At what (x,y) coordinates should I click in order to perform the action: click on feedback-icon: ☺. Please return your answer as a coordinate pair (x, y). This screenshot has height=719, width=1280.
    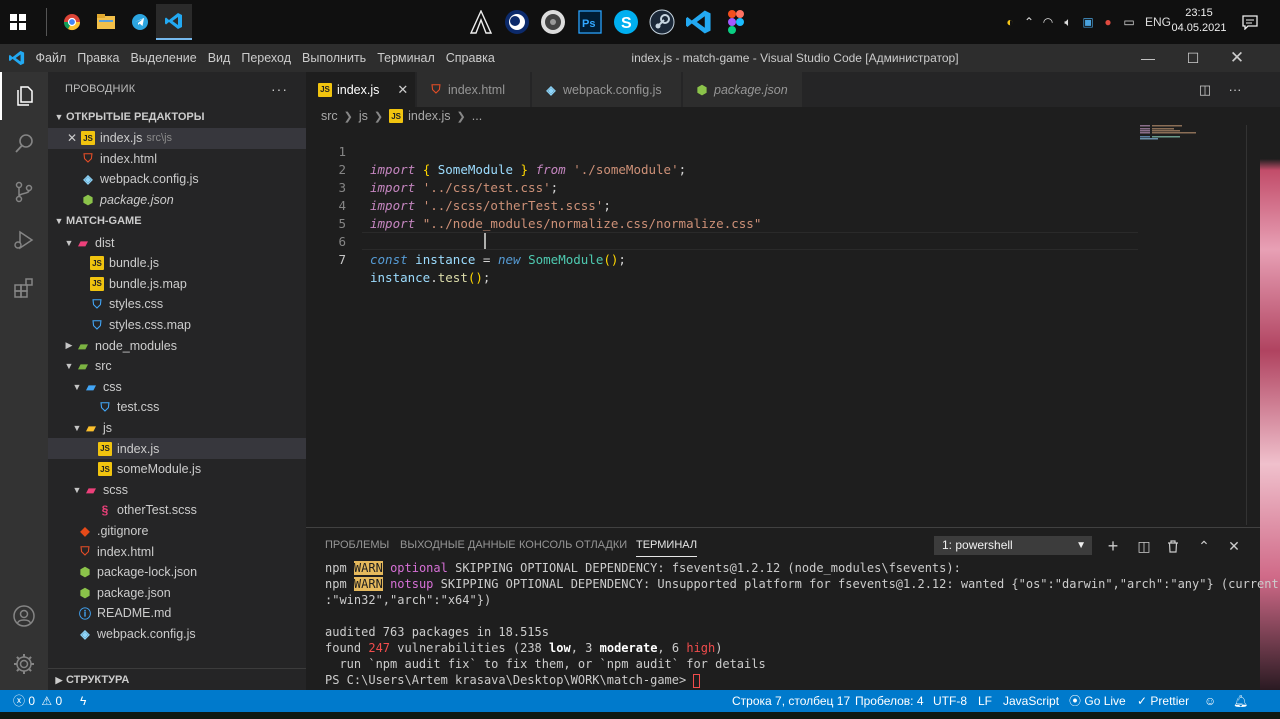
    Looking at the image, I should click on (1210, 701).